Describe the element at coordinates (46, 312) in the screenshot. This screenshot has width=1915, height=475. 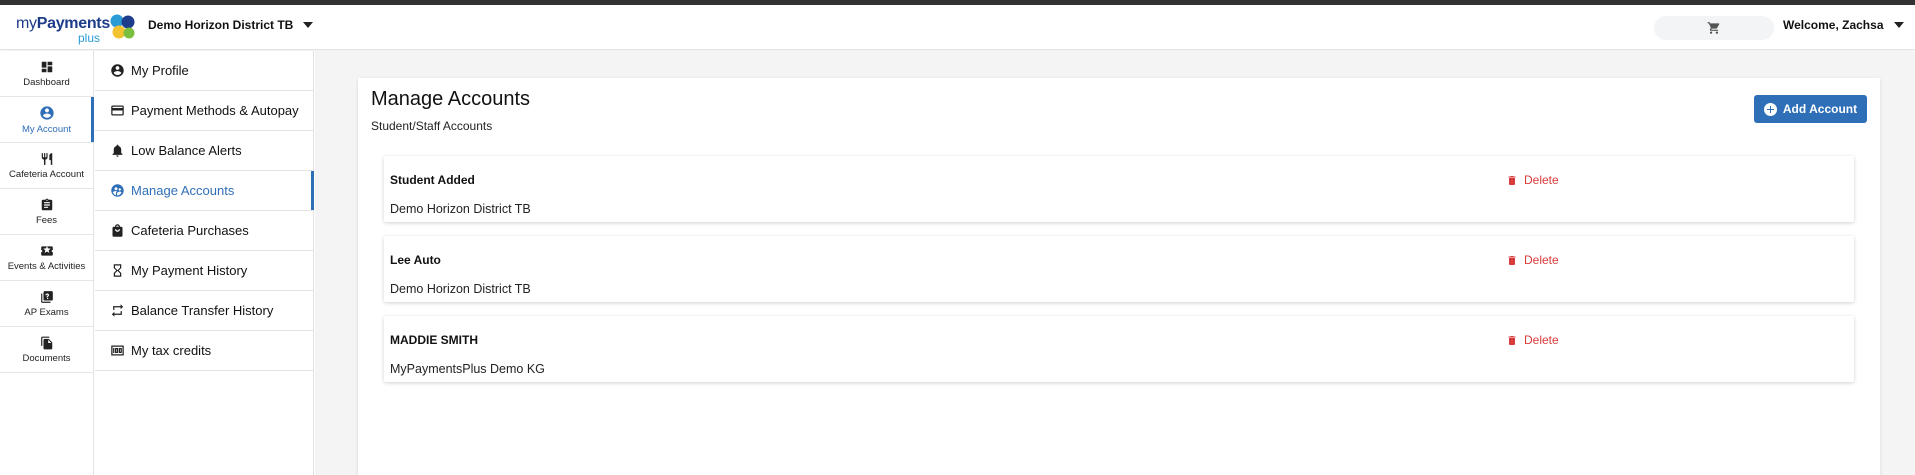
I see `rail-item-label: AP Exams` at that location.